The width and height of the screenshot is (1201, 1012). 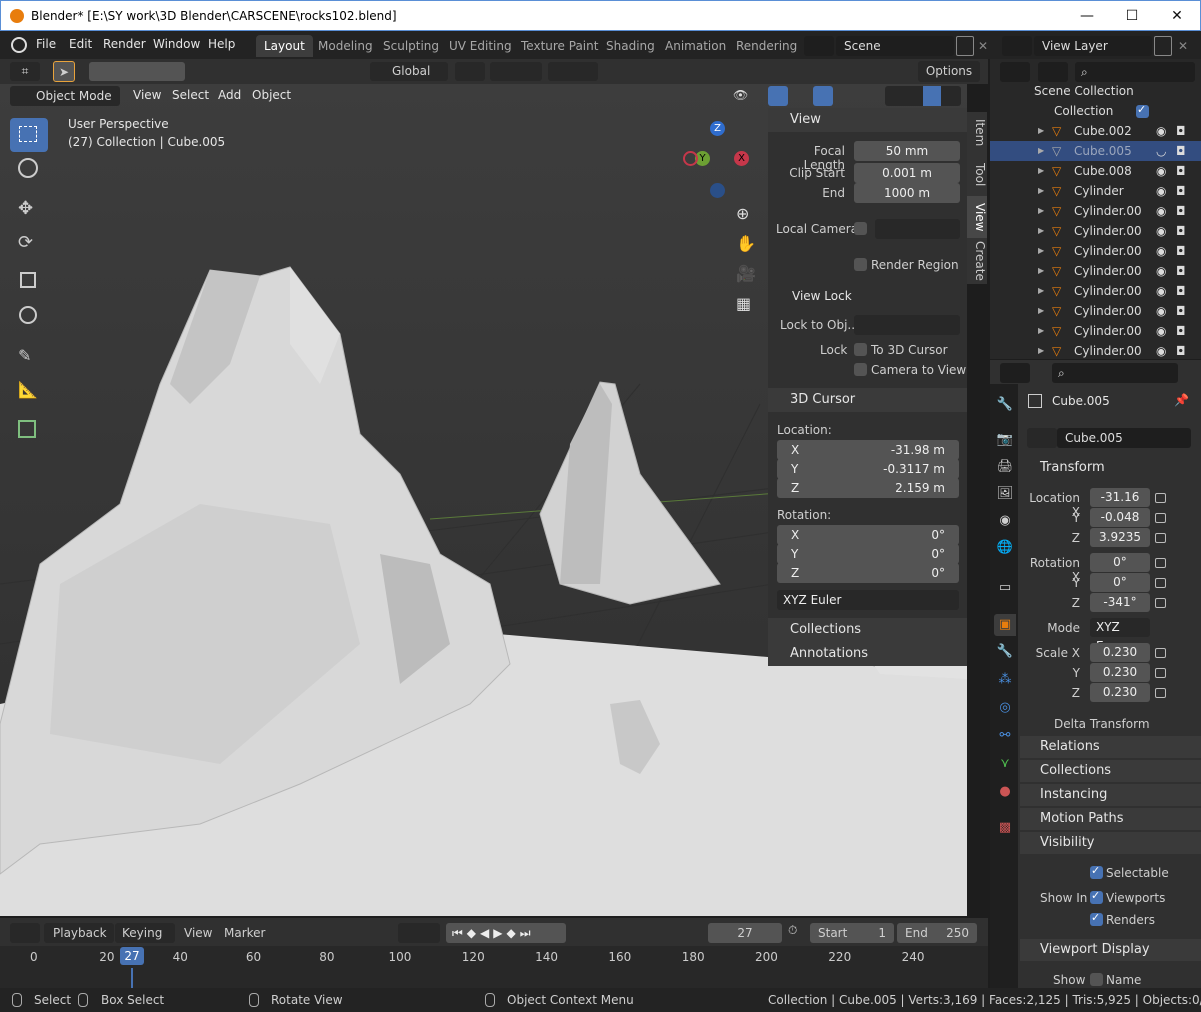 What do you see at coordinates (1160, 673) in the screenshot?
I see `lock-scale-y-icon` at bounding box center [1160, 673].